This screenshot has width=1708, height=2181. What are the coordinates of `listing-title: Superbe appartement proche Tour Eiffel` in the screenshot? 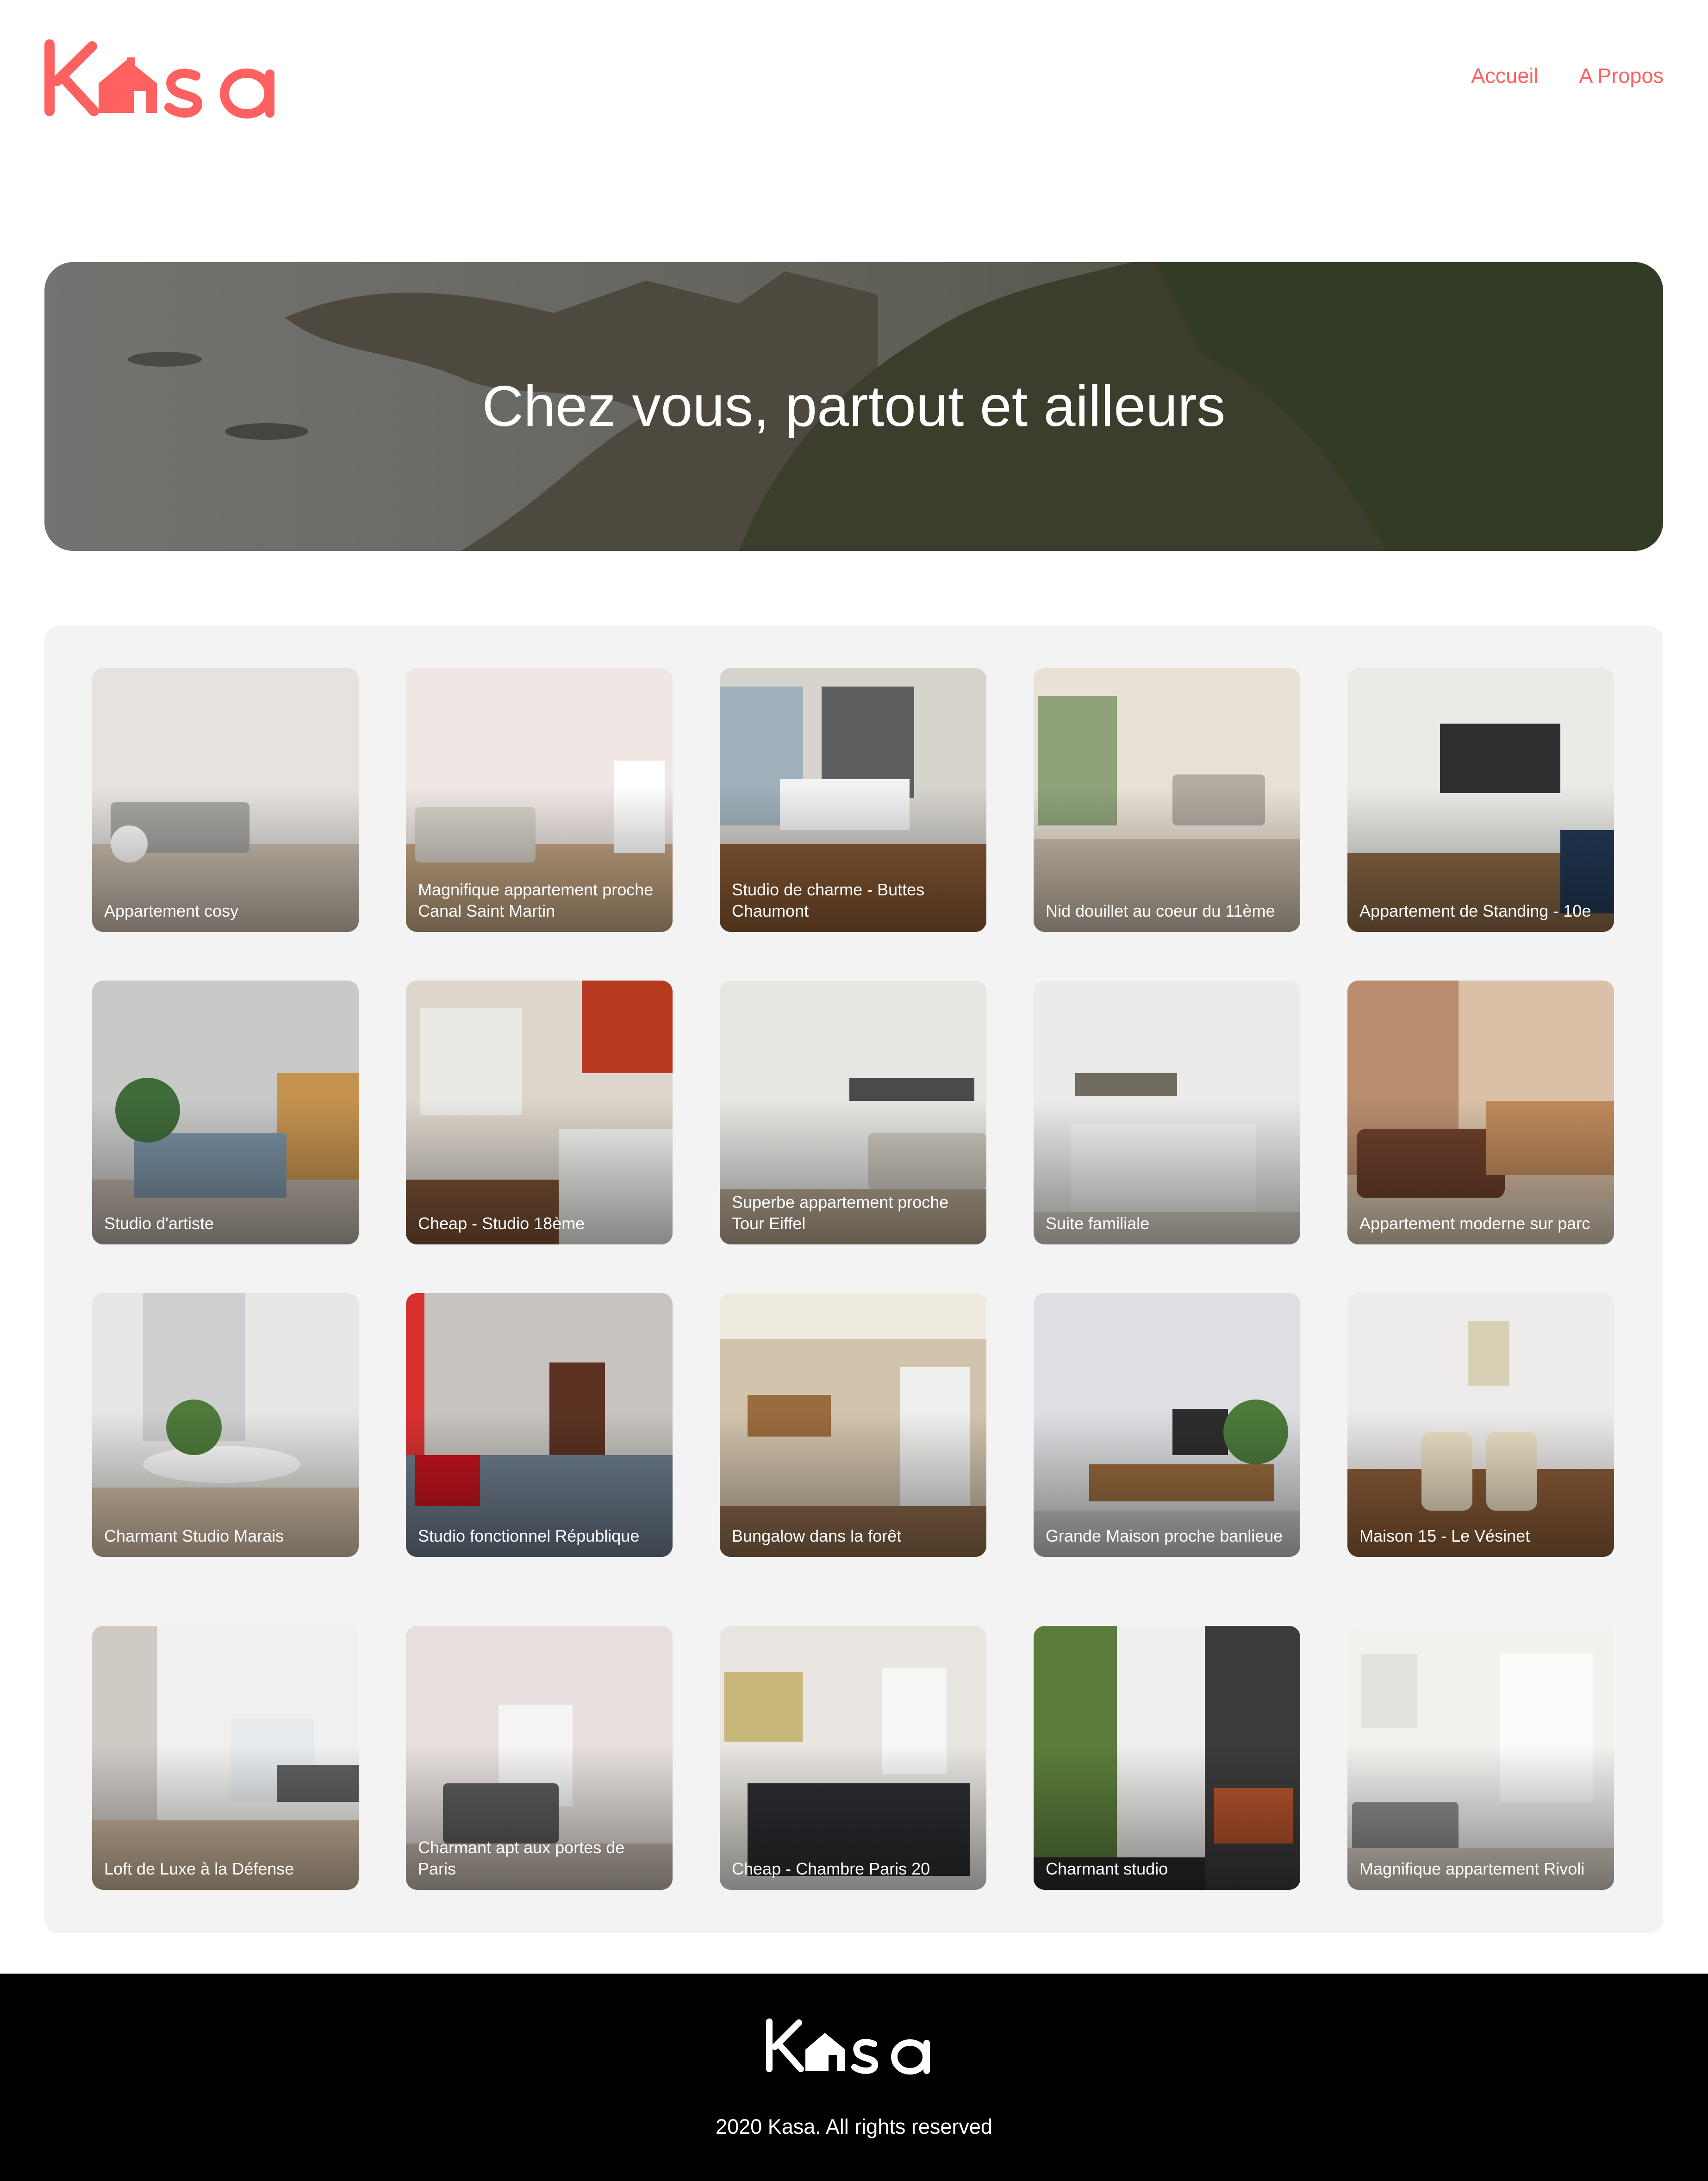 It's located at (840, 1213).